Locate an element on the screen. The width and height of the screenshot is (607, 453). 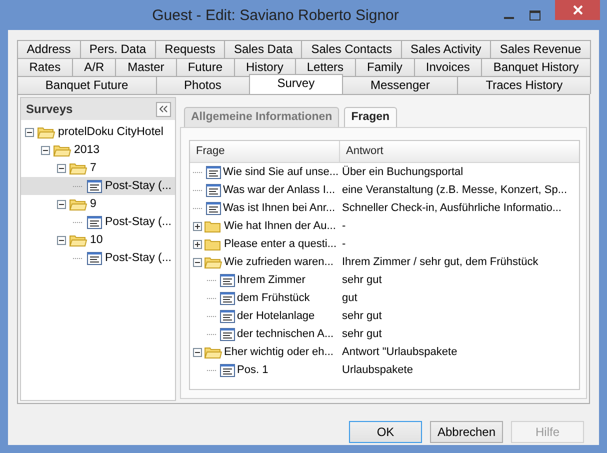
tab: Pers. Data is located at coordinates (118, 49).